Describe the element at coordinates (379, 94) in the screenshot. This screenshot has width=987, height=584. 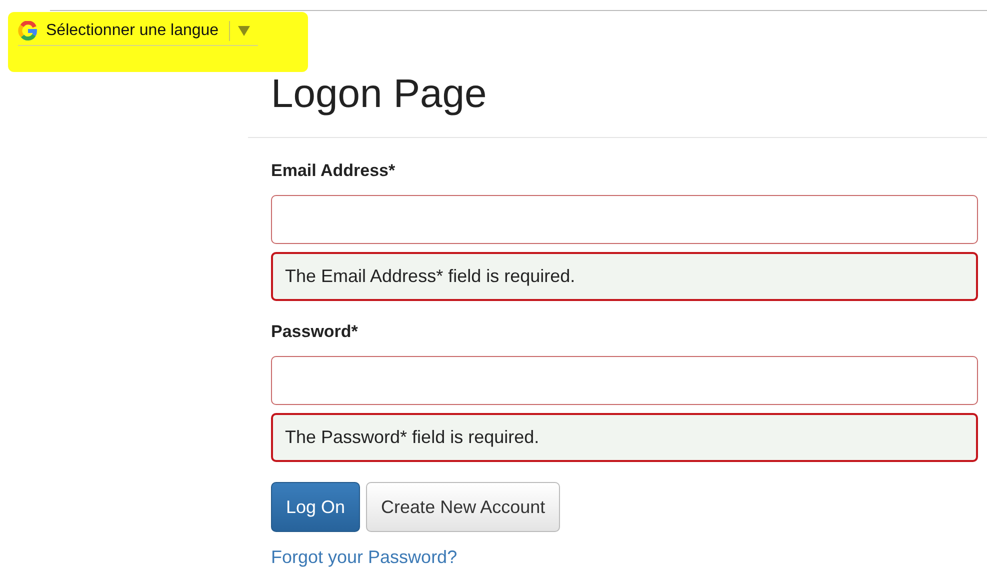
I see `page-title: Logon Page` at that location.